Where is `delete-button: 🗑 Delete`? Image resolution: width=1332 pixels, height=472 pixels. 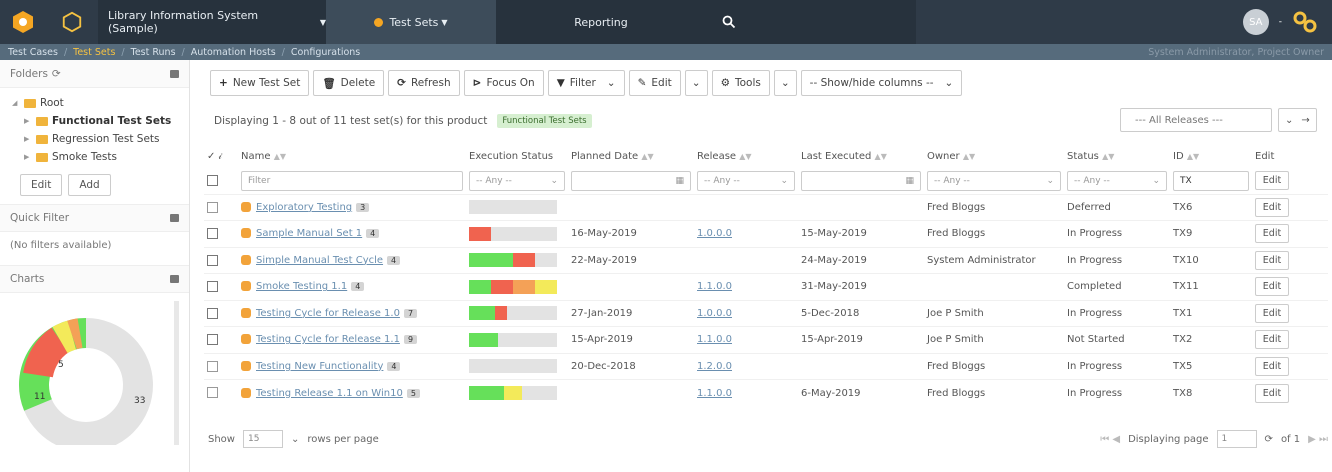
delete-button: 🗑 Delete is located at coordinates (349, 83).